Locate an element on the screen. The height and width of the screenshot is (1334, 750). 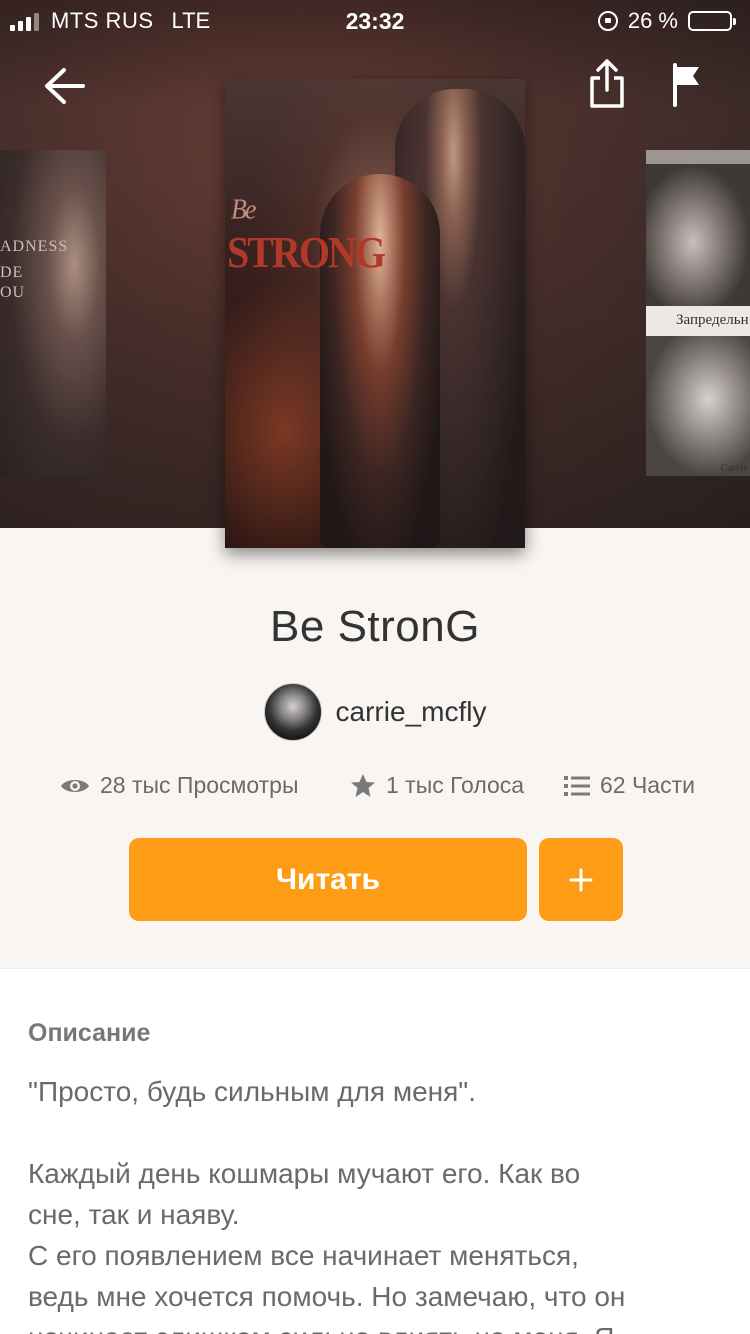
status-right: 26 % is located at coordinates (666, 21).